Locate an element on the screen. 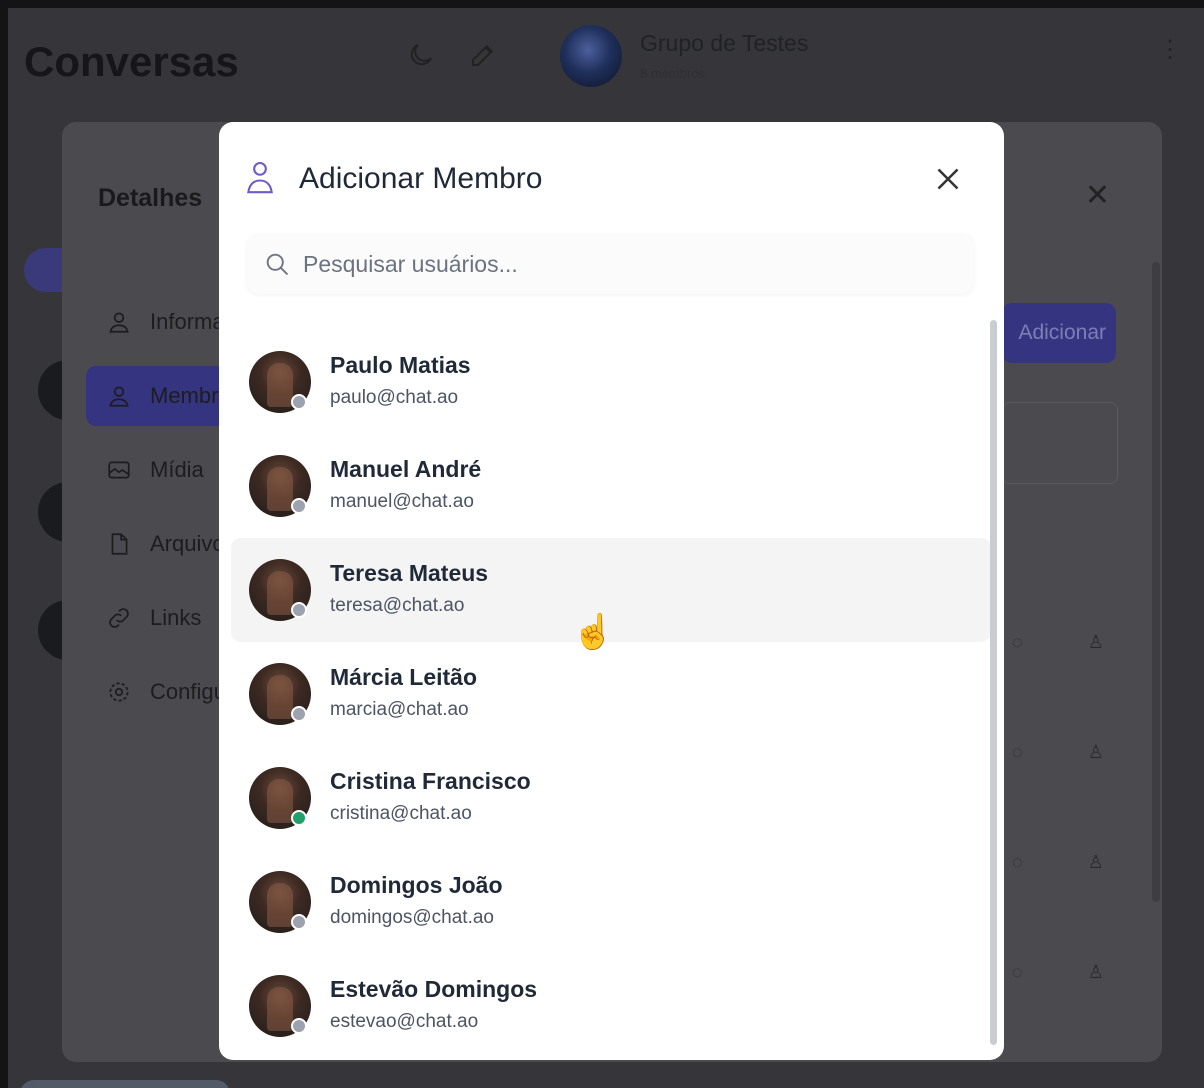 The image size is (1204, 1088). user-email: estevao@chat.ao is located at coordinates (404, 1021).